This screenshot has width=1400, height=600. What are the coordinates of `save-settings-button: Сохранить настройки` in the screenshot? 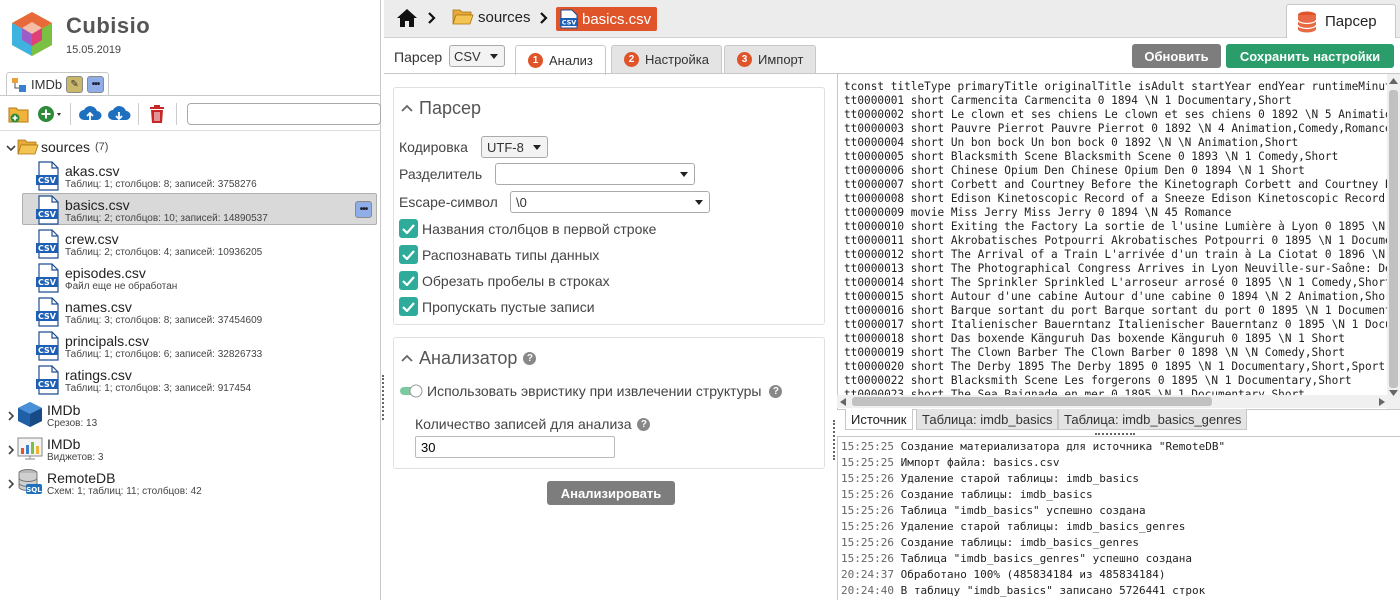 It's located at (1310, 56).